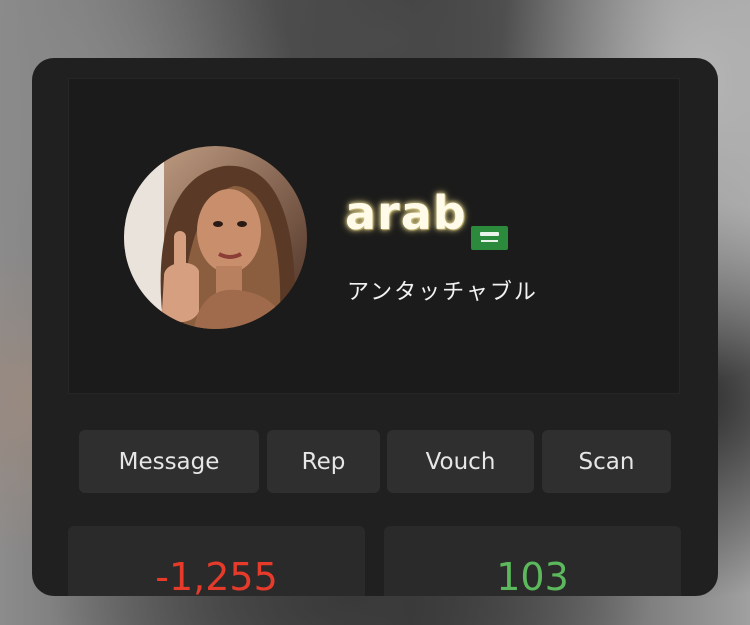 The width and height of the screenshot is (750, 625). Describe the element at coordinates (489, 238) in the screenshot. I see `saudi-arabia-flag-icon` at that location.